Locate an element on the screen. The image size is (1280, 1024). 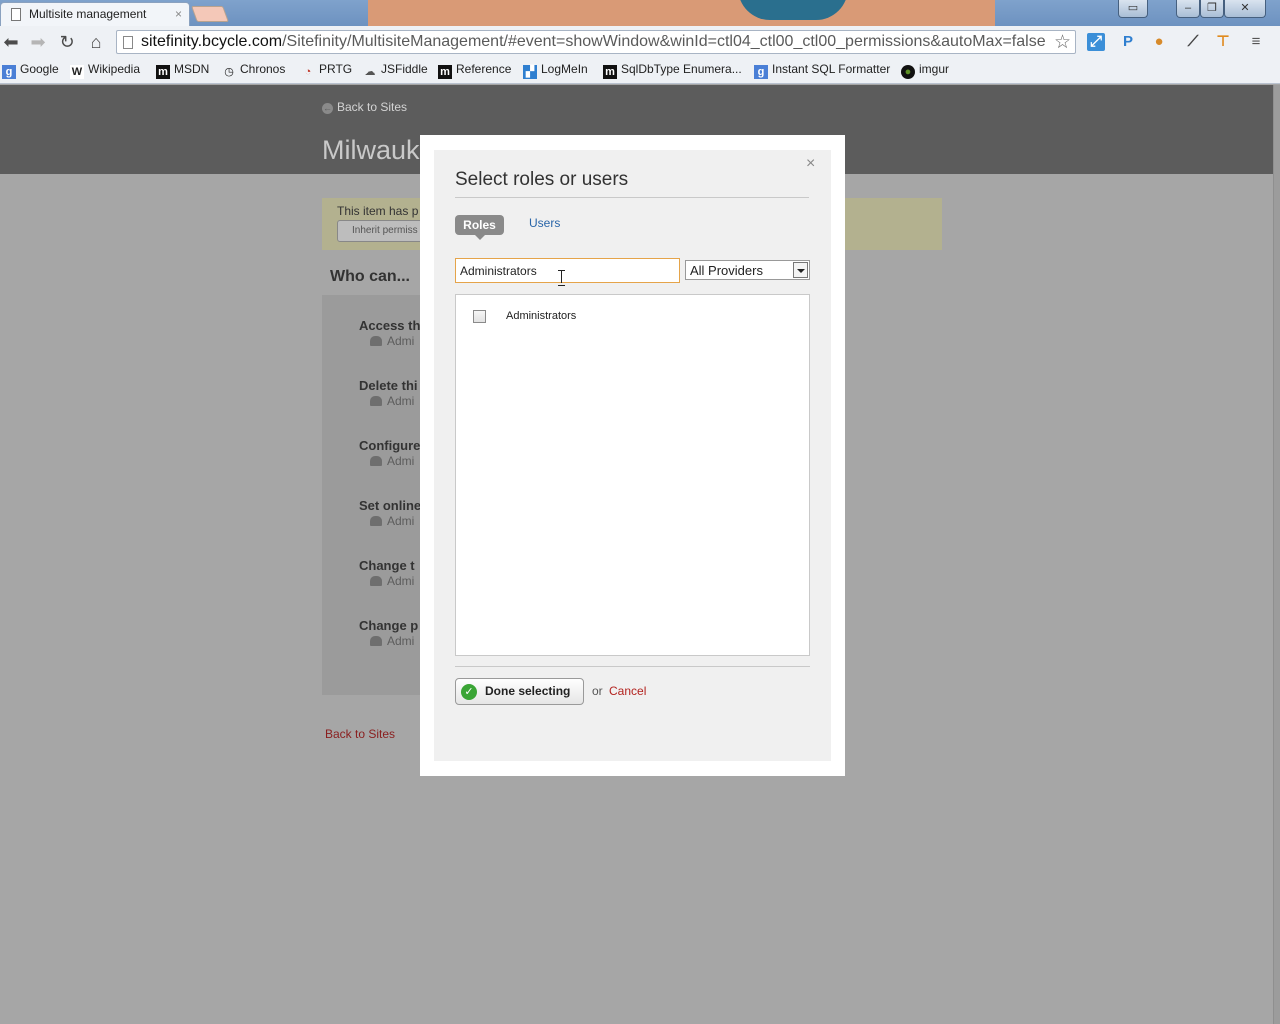
permission-item: Set online Admi is located at coordinates (390, 513).